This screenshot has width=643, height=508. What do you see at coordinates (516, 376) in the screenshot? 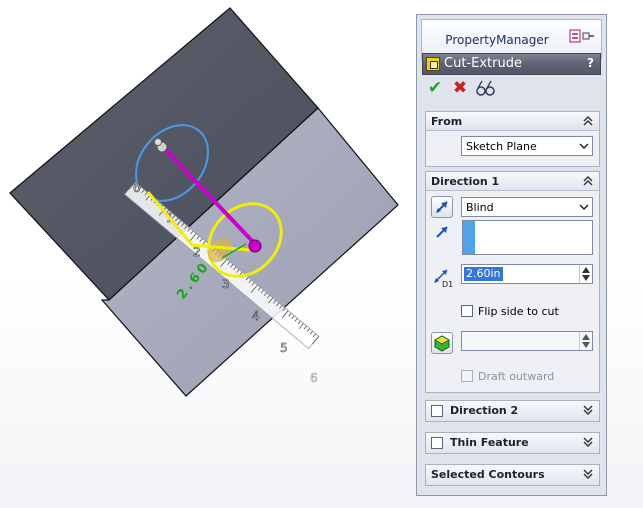
I see `draft-outward-label: Draft outward` at bounding box center [516, 376].